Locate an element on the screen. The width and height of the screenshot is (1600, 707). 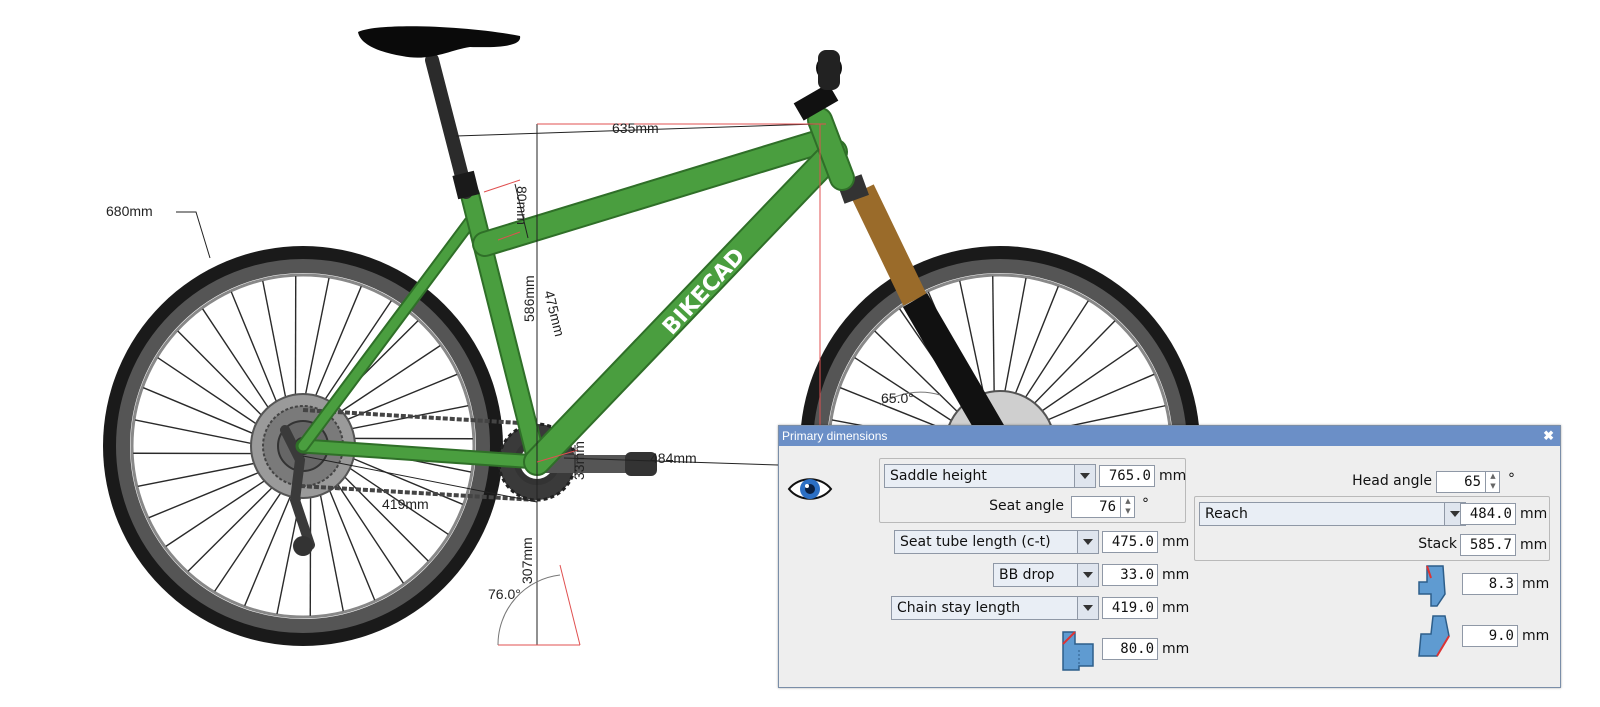
dialog-titlebar: Primary dimensions ✖ is located at coordinates (1169, 436).